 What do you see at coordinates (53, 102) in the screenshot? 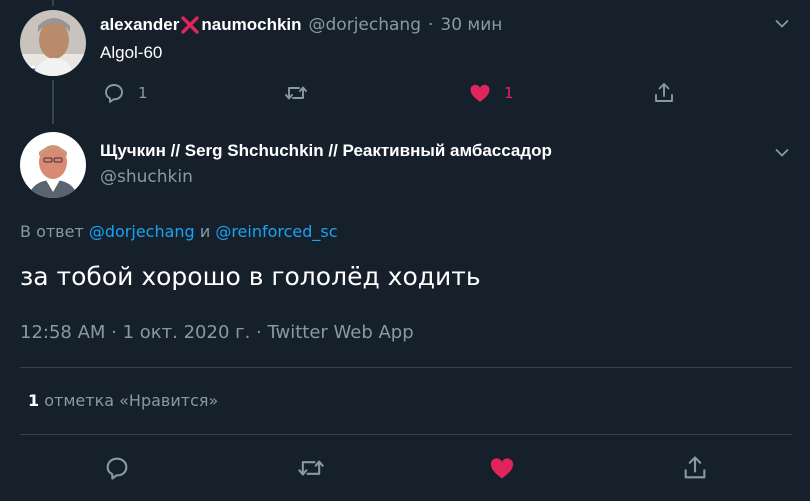
I see `thread-line-connector` at bounding box center [53, 102].